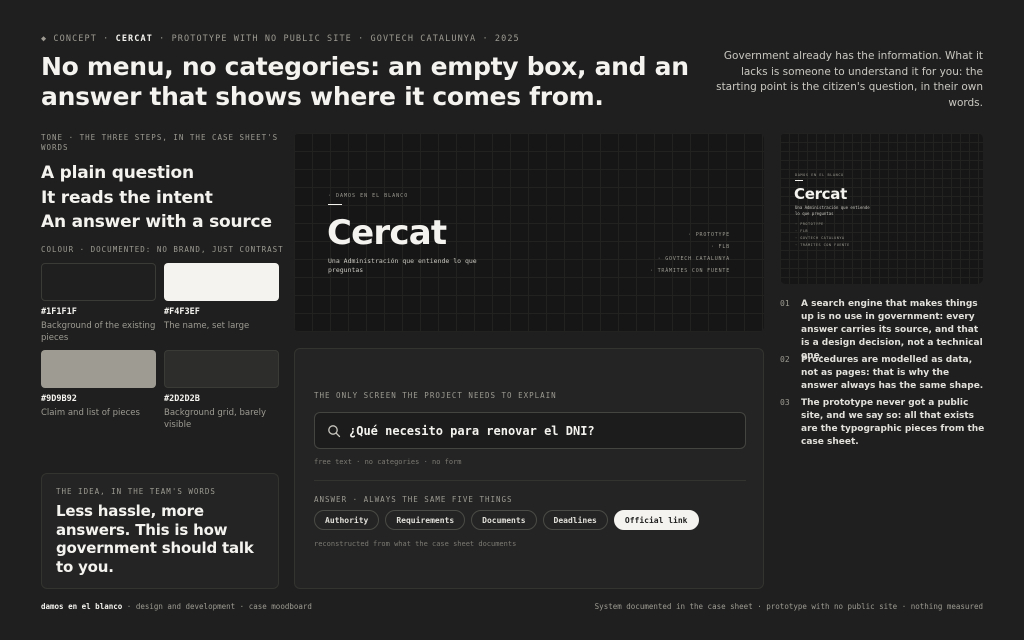  What do you see at coordinates (689, 271) in the screenshot?
I see `hero-list-item: · TRÁMITES CON FUENTE` at bounding box center [689, 271].